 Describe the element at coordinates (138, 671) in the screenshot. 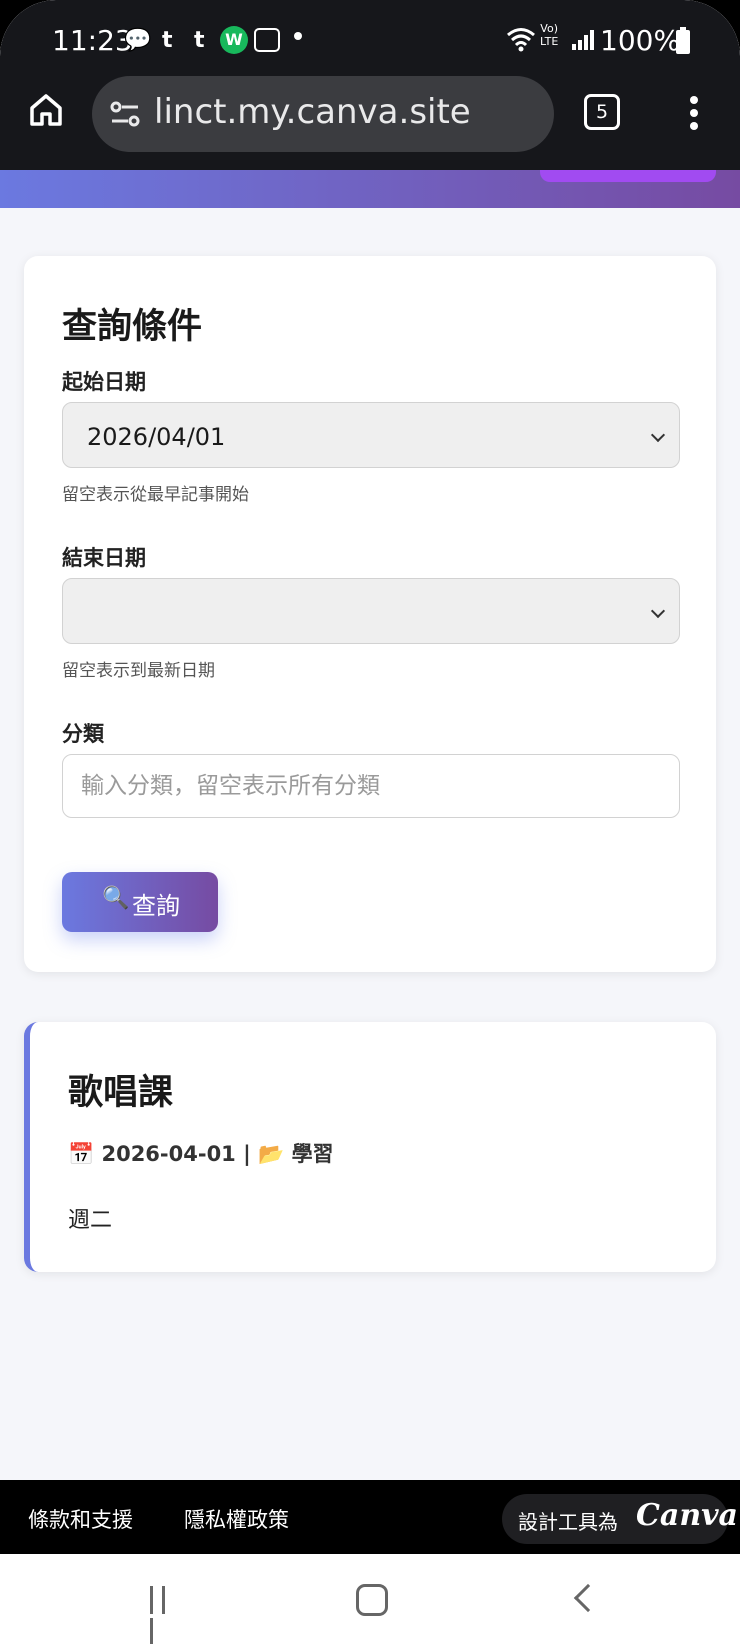

I see `end-date-hint: 留空表示到最新日期` at that location.